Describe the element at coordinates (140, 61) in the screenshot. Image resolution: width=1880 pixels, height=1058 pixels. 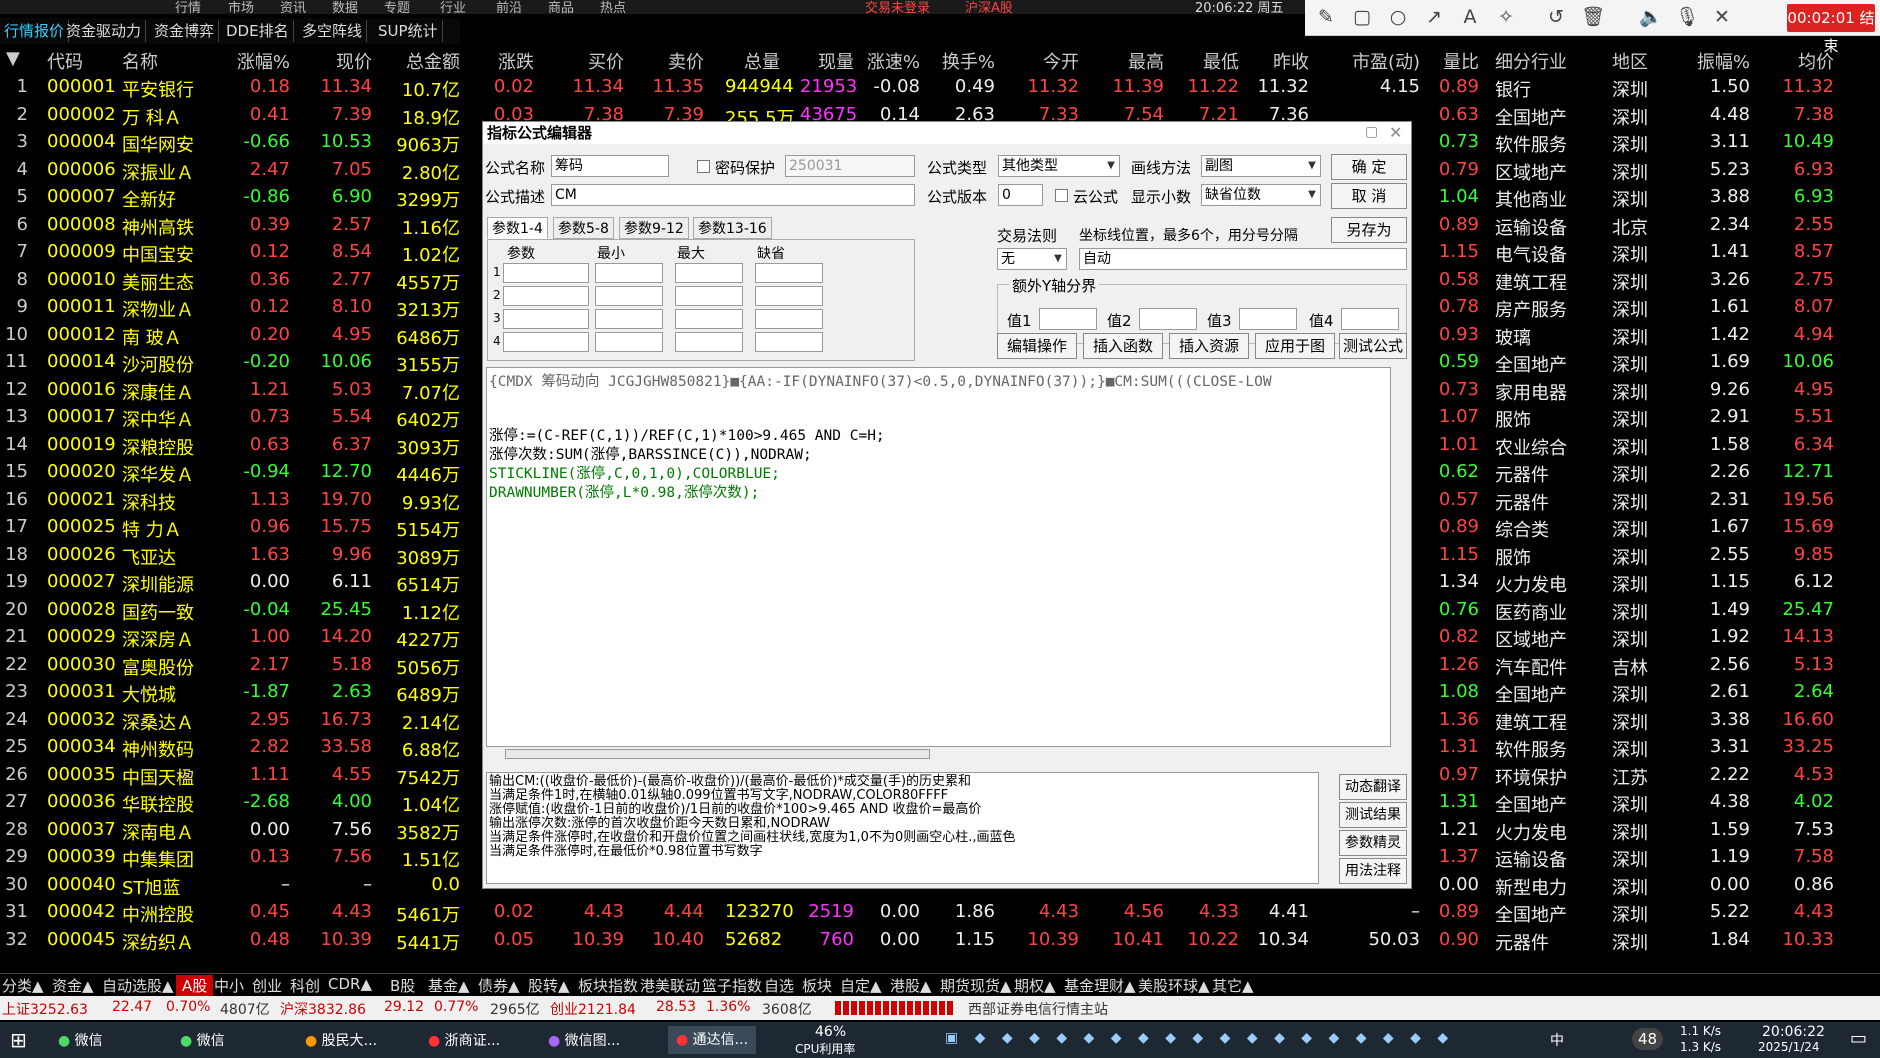
I see `col-name: 名称` at that location.